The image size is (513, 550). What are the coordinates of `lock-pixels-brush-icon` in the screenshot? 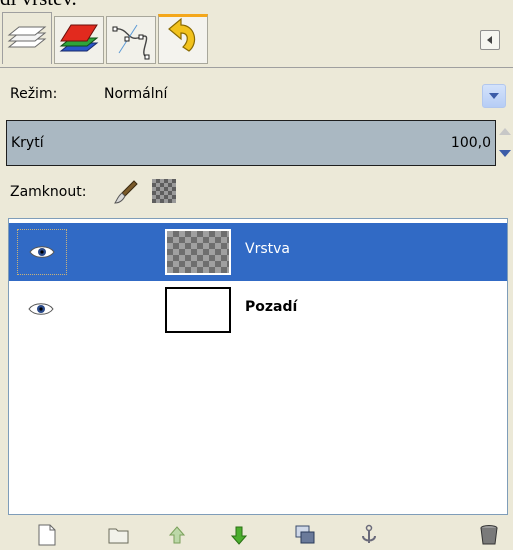 It's located at (126, 192).